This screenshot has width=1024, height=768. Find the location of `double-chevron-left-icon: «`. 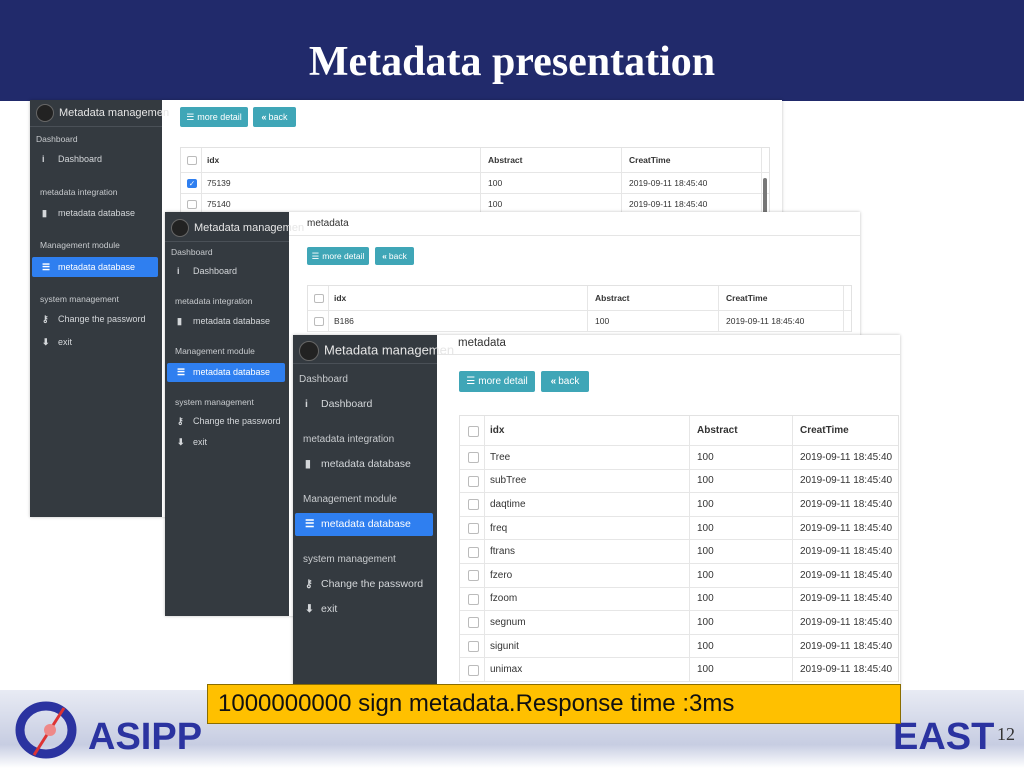

double-chevron-left-icon: « is located at coordinates (384, 256).